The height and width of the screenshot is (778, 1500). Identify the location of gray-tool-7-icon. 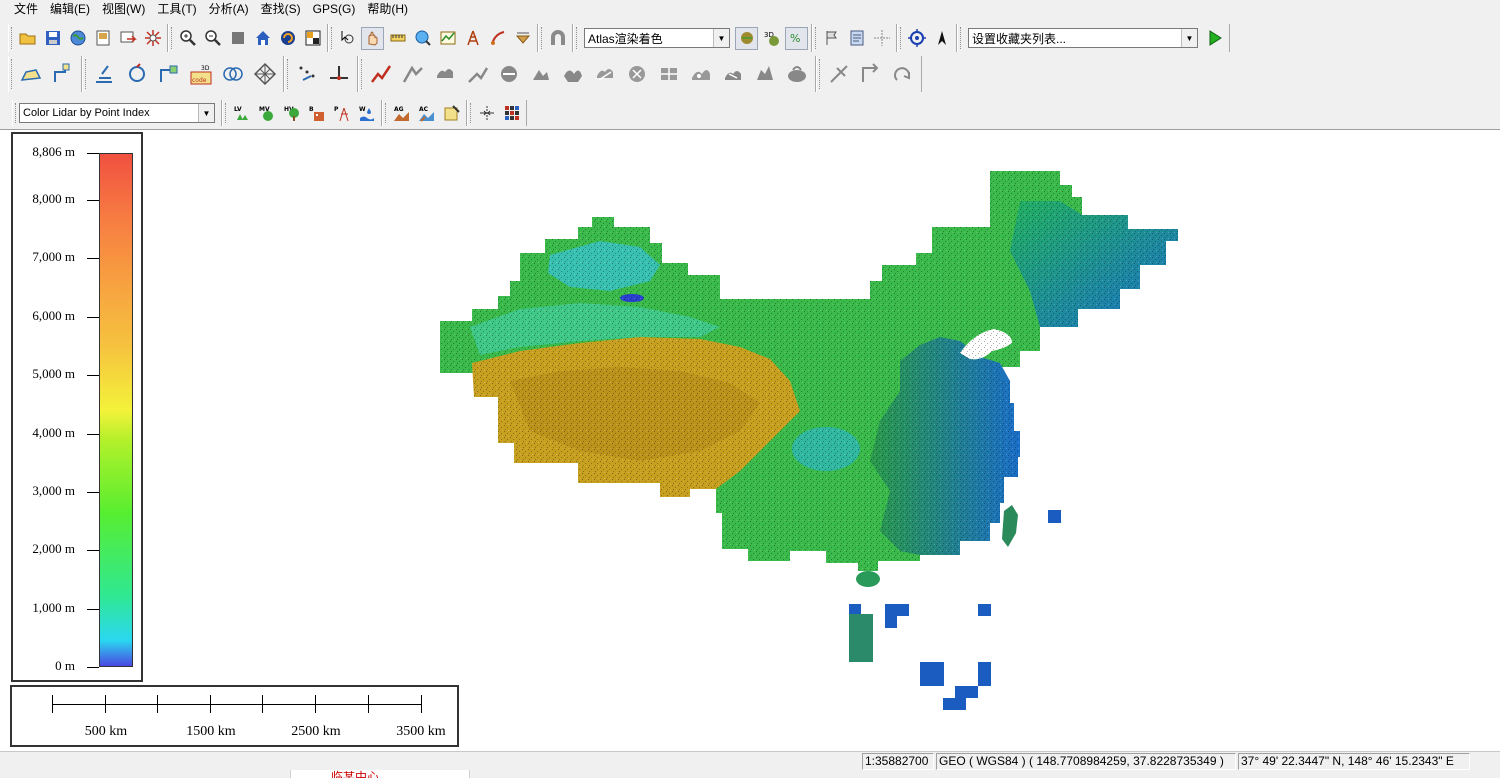
(605, 74).